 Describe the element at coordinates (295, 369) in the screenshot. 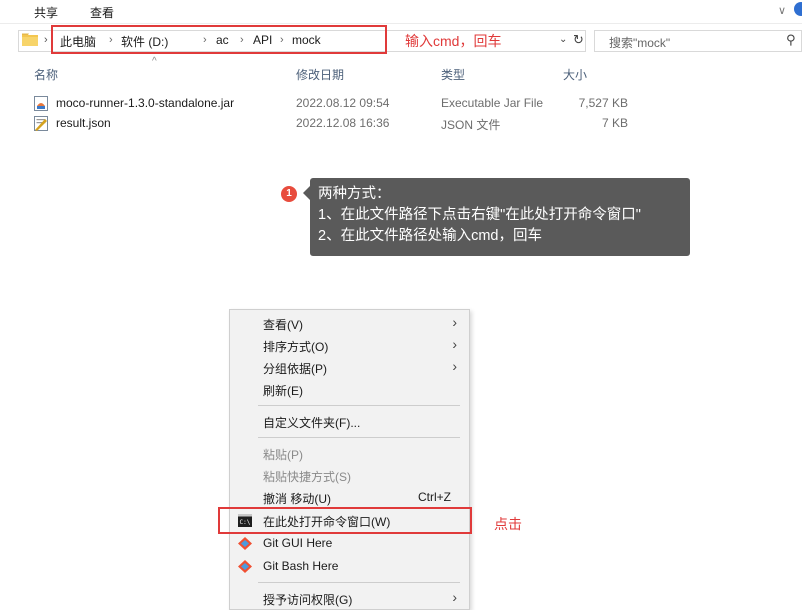

I see `menu-label: 分组依据(P)` at that location.